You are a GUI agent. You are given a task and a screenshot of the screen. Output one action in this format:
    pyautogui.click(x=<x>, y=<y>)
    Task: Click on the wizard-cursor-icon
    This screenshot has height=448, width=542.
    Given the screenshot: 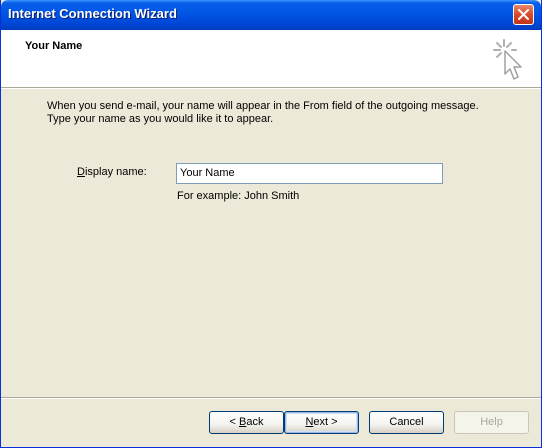 What is the action you would take?
    pyautogui.click(x=507, y=59)
    